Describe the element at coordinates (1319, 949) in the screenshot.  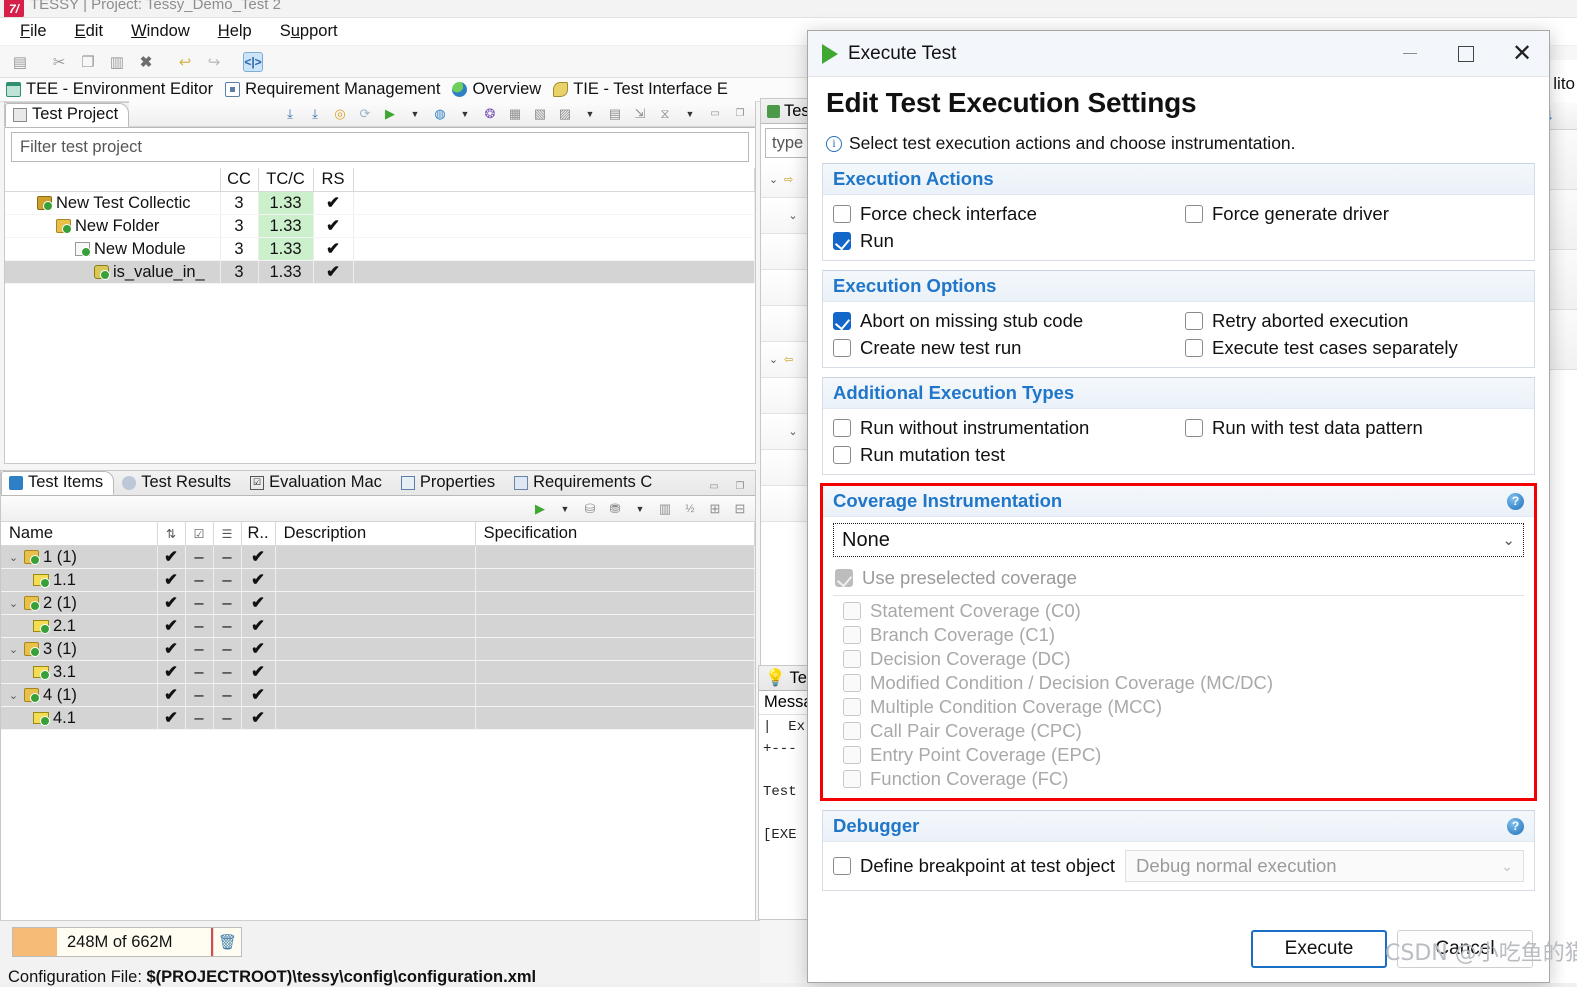
I see `execute-button: Execute` at that location.